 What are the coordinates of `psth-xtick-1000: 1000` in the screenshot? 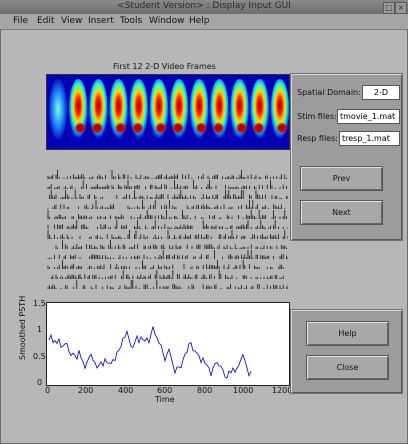 It's located at (243, 390).